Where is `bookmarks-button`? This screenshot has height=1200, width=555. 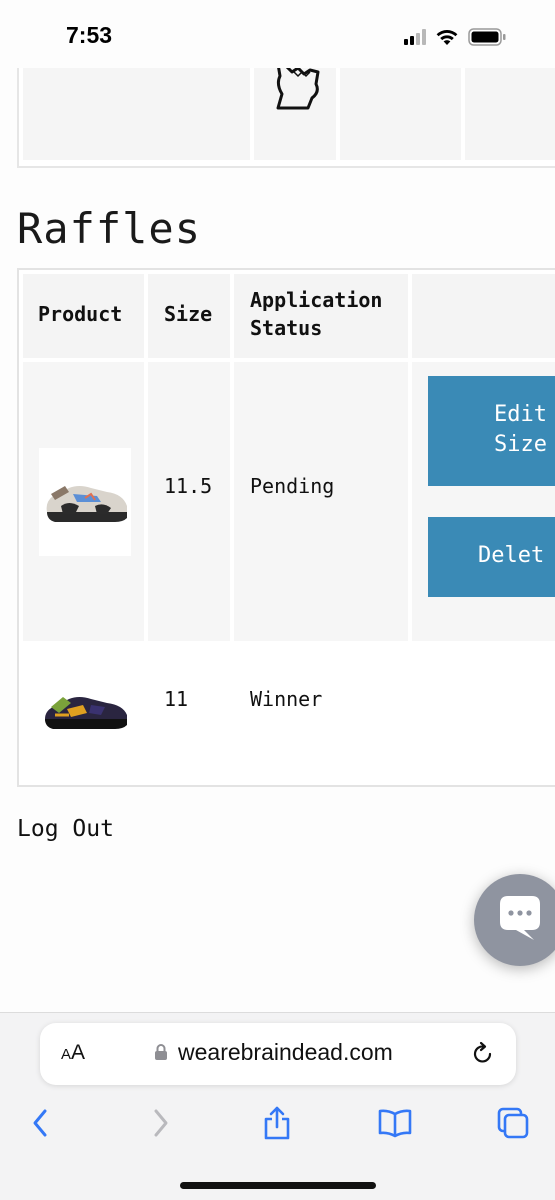 bookmarks-button is located at coordinates (395, 1123).